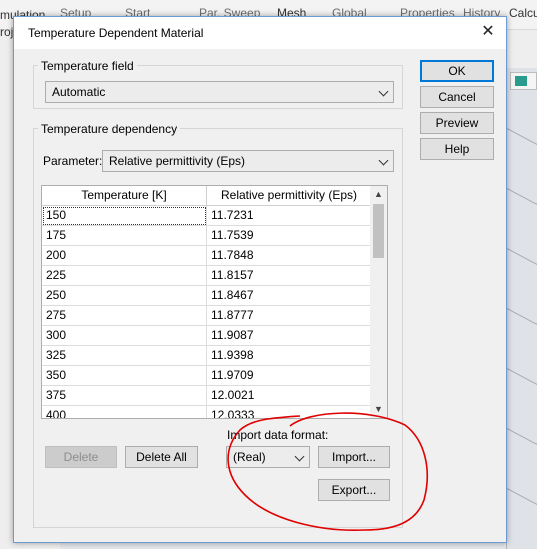  What do you see at coordinates (116, 33) in the screenshot?
I see `dialog-title: Temperature Dependent Material` at bounding box center [116, 33].